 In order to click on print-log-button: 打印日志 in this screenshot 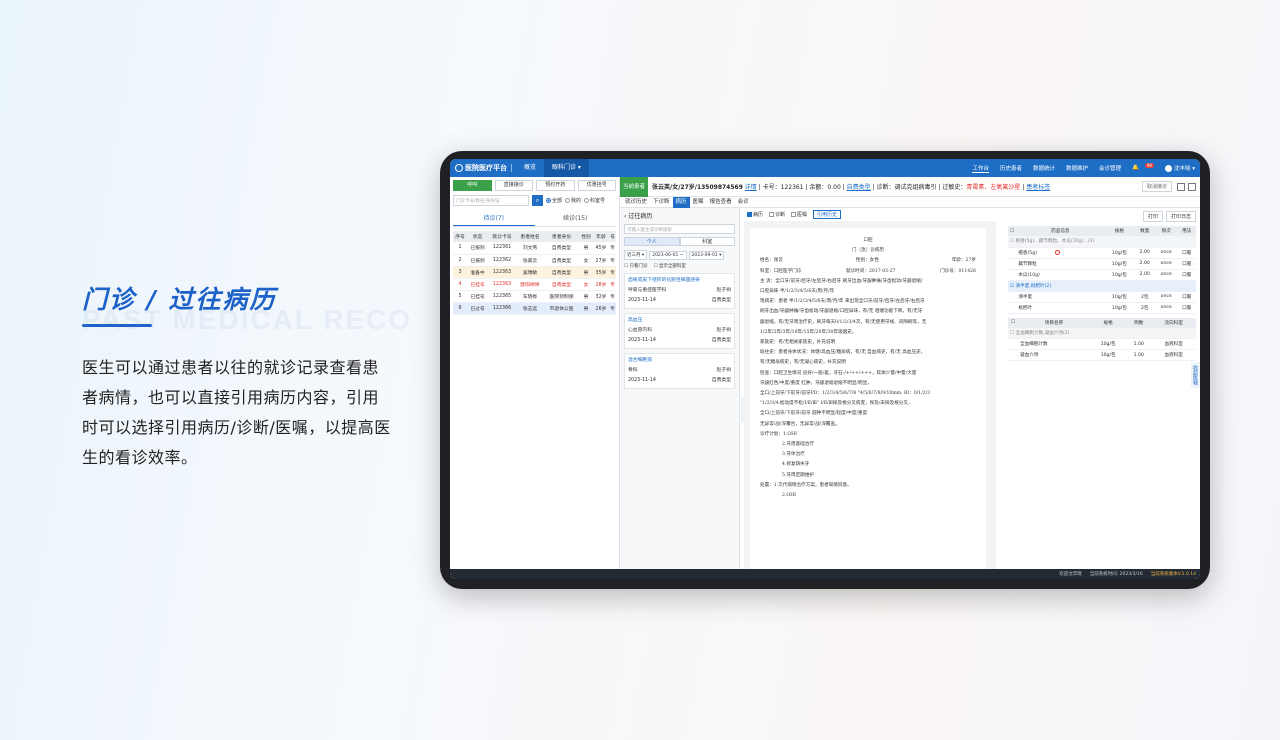, I will do `click(1180, 216)`.